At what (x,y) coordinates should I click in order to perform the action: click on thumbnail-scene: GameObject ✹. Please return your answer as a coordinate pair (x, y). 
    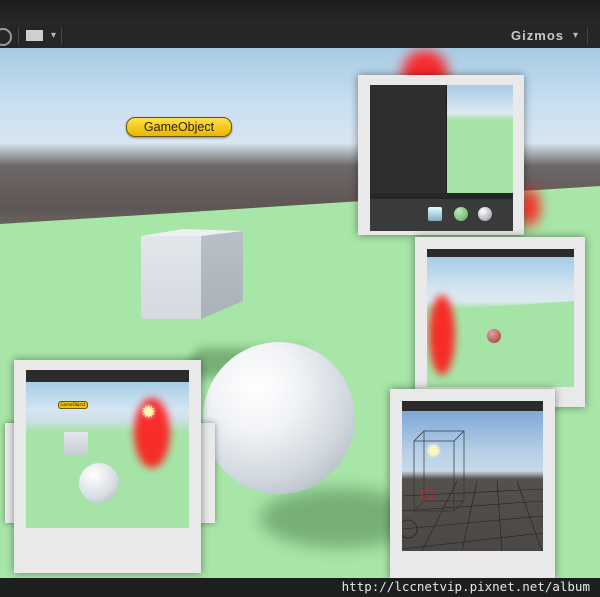
    Looking at the image, I should click on (107, 466).